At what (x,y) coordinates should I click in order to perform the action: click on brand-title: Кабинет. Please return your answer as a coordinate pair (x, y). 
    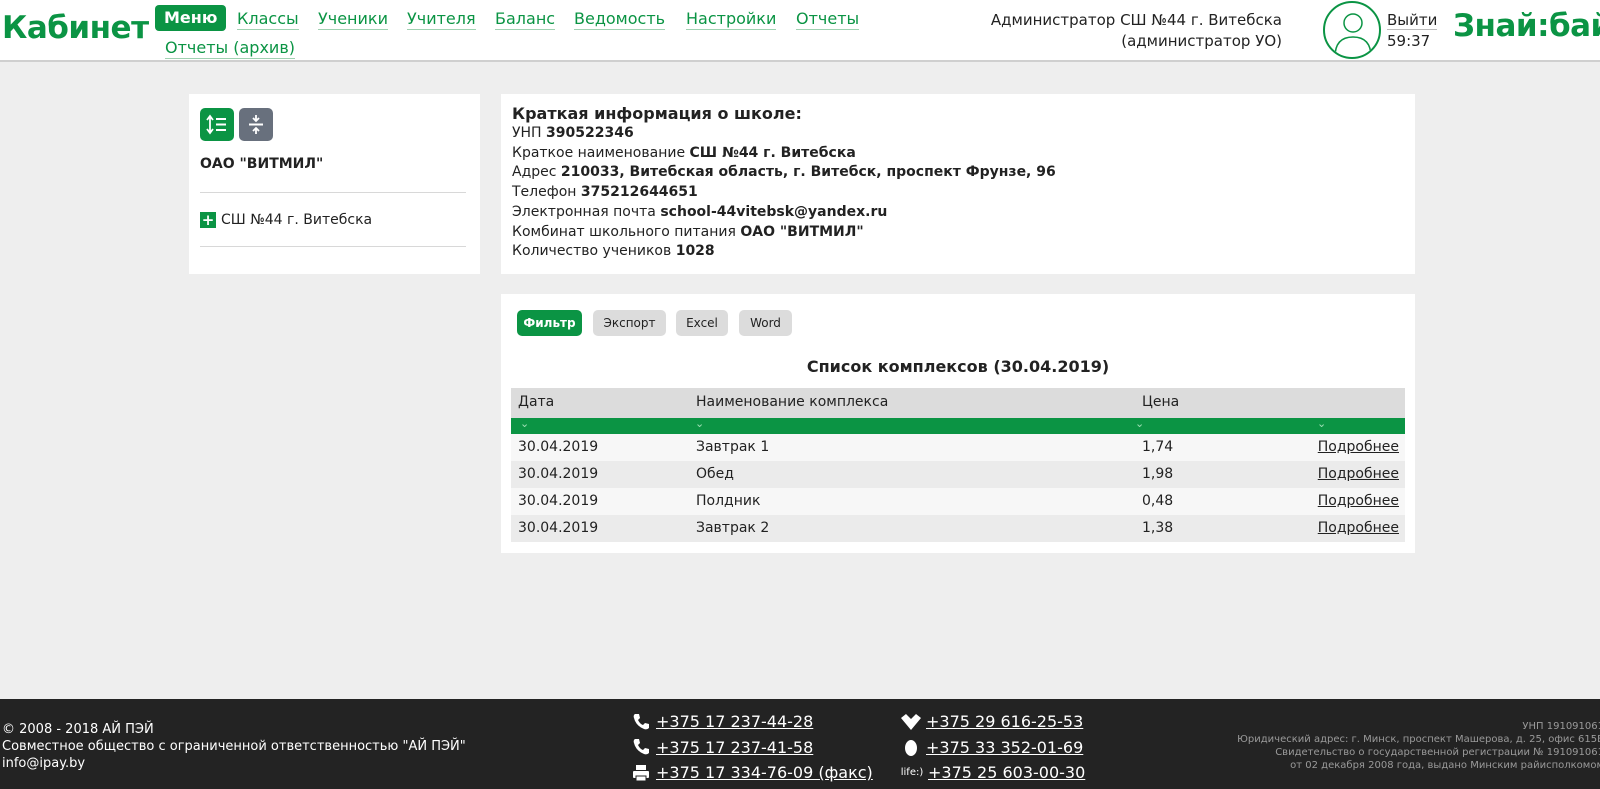
    Looking at the image, I should click on (75, 28).